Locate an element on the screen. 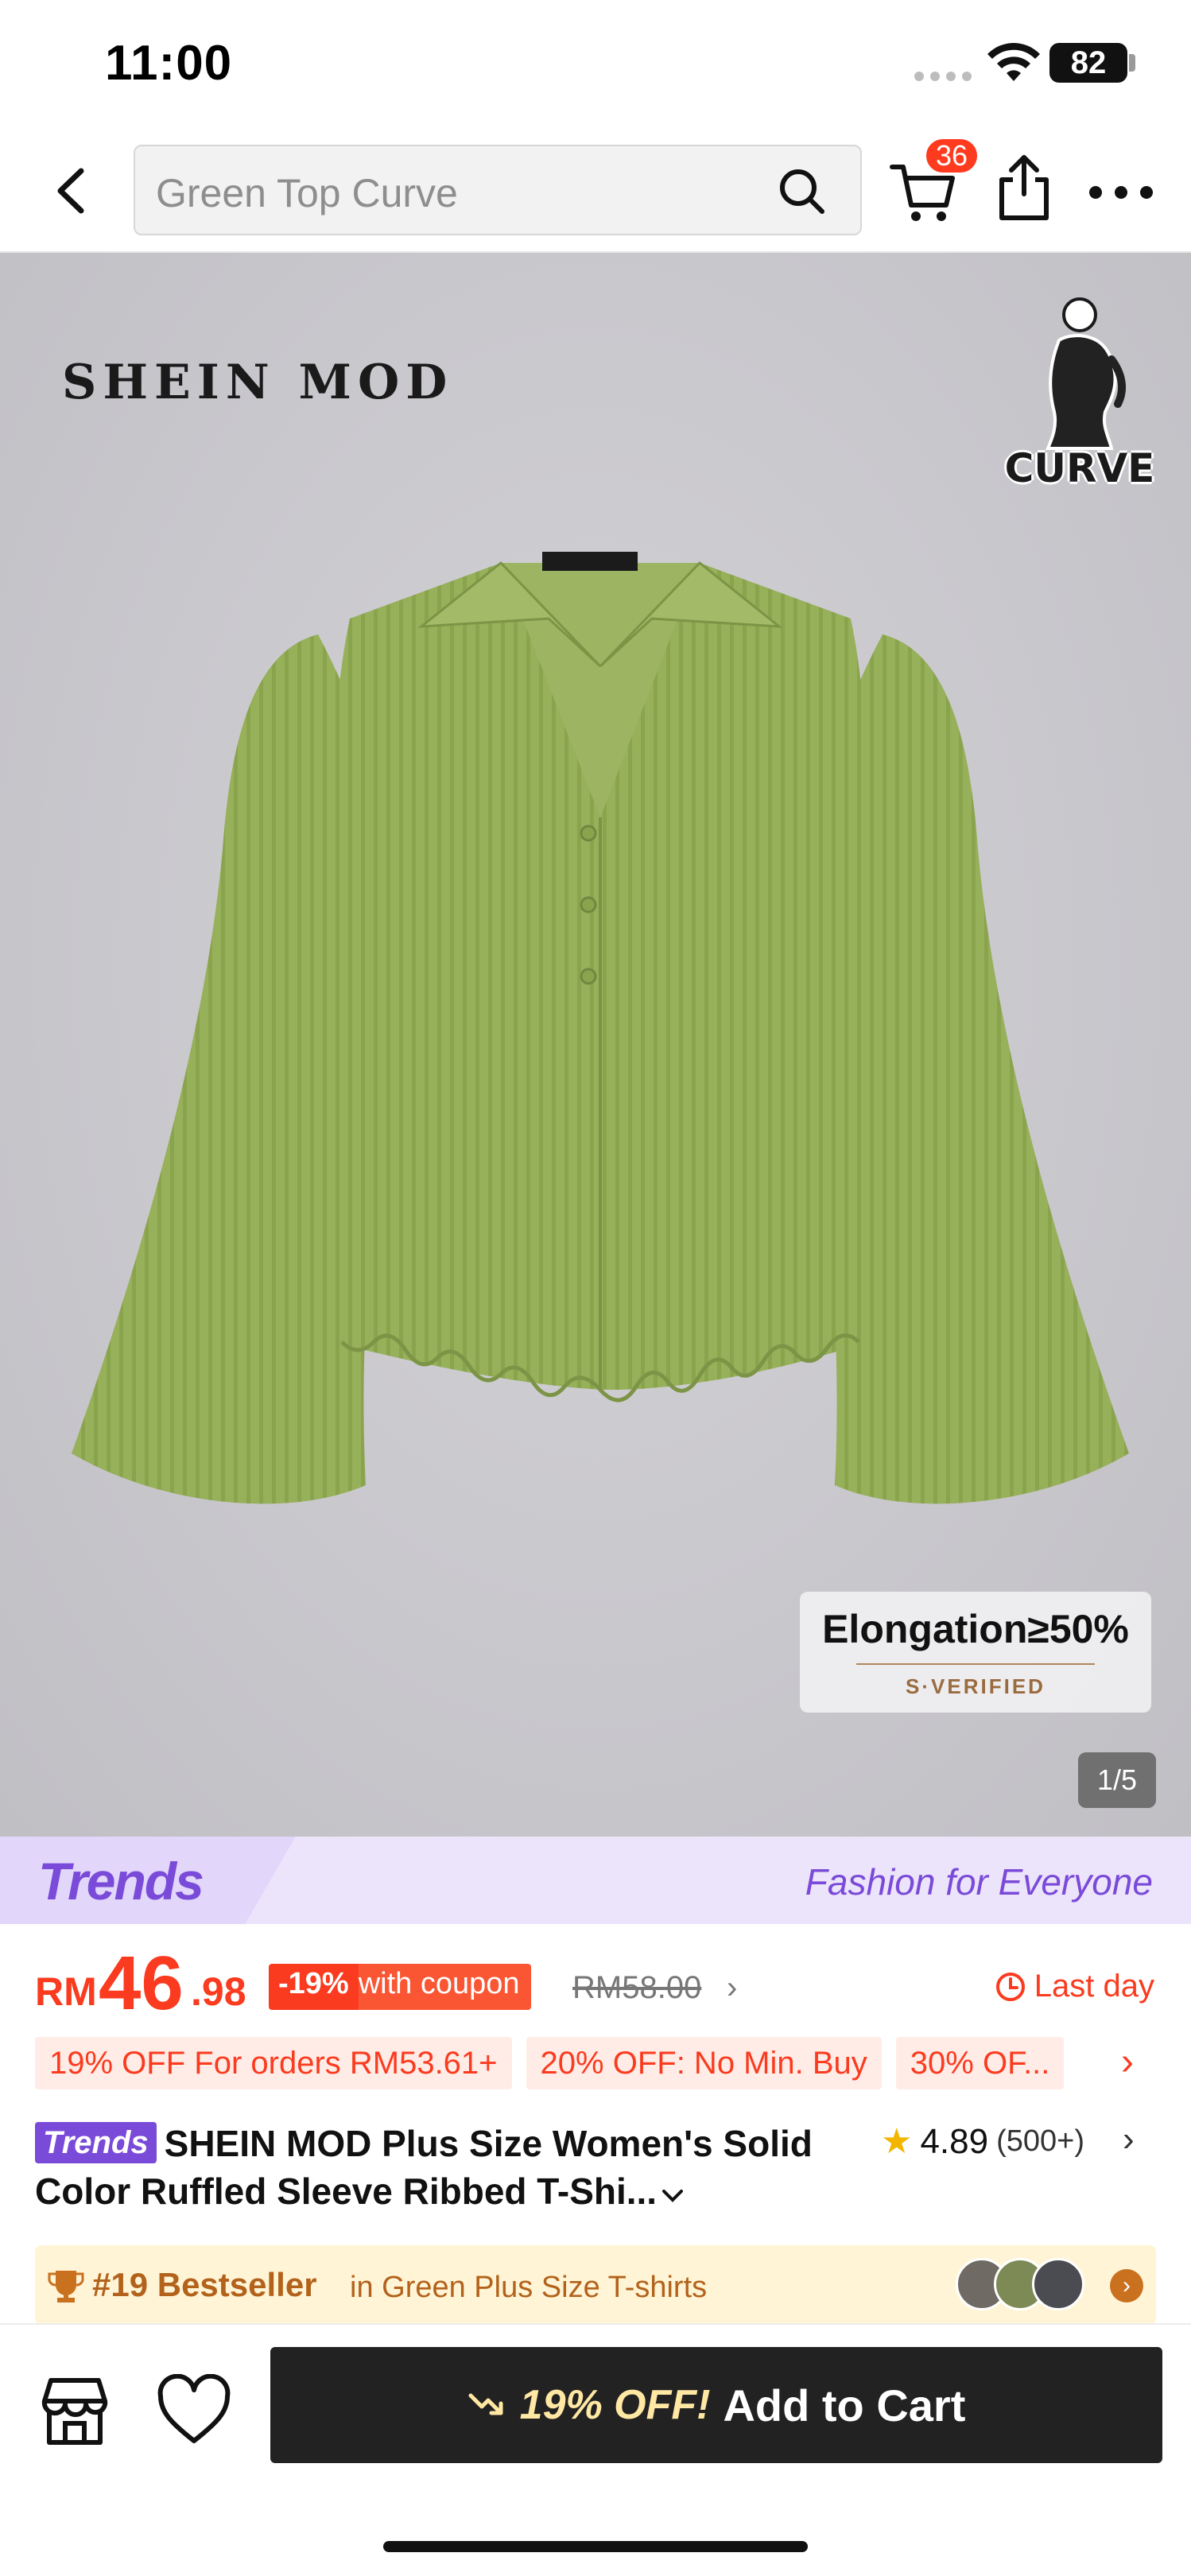 This screenshot has width=1191, height=2576. search-input: Green Top Curve is located at coordinates (498, 190).